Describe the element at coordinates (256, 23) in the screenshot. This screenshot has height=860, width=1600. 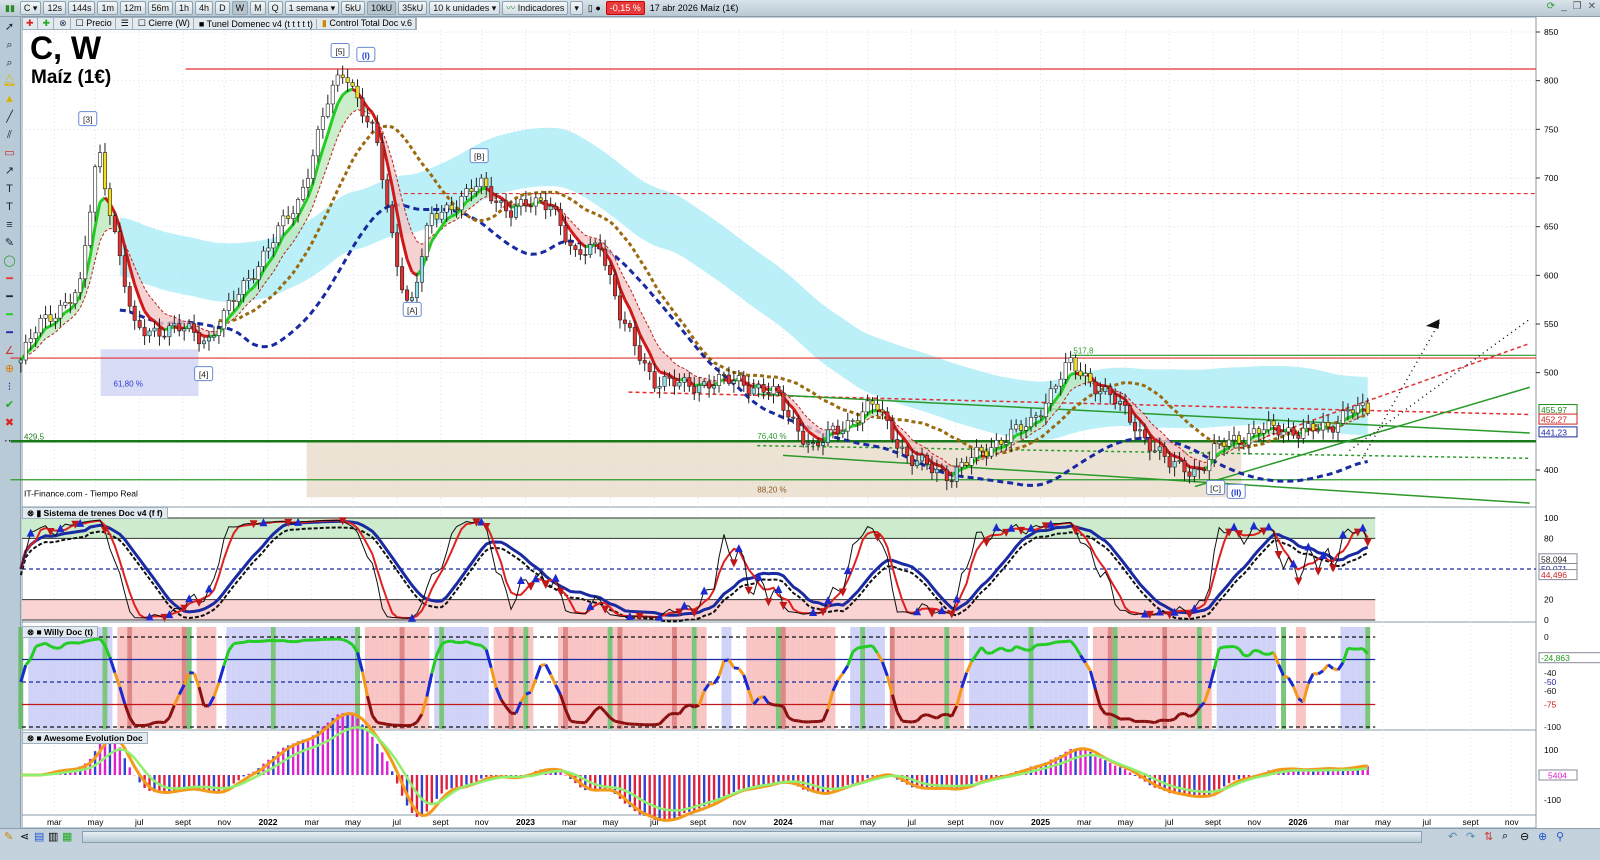
I see `legend-item-tunel: ■ Tunel Domenec v4 (t t t t t)` at that location.